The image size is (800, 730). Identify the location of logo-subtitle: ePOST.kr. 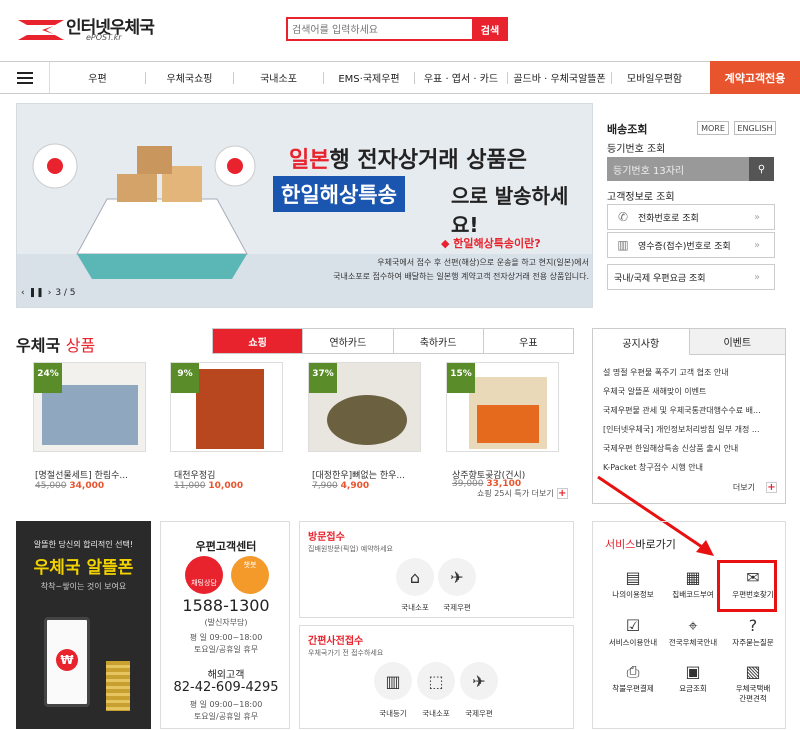
(104, 37).